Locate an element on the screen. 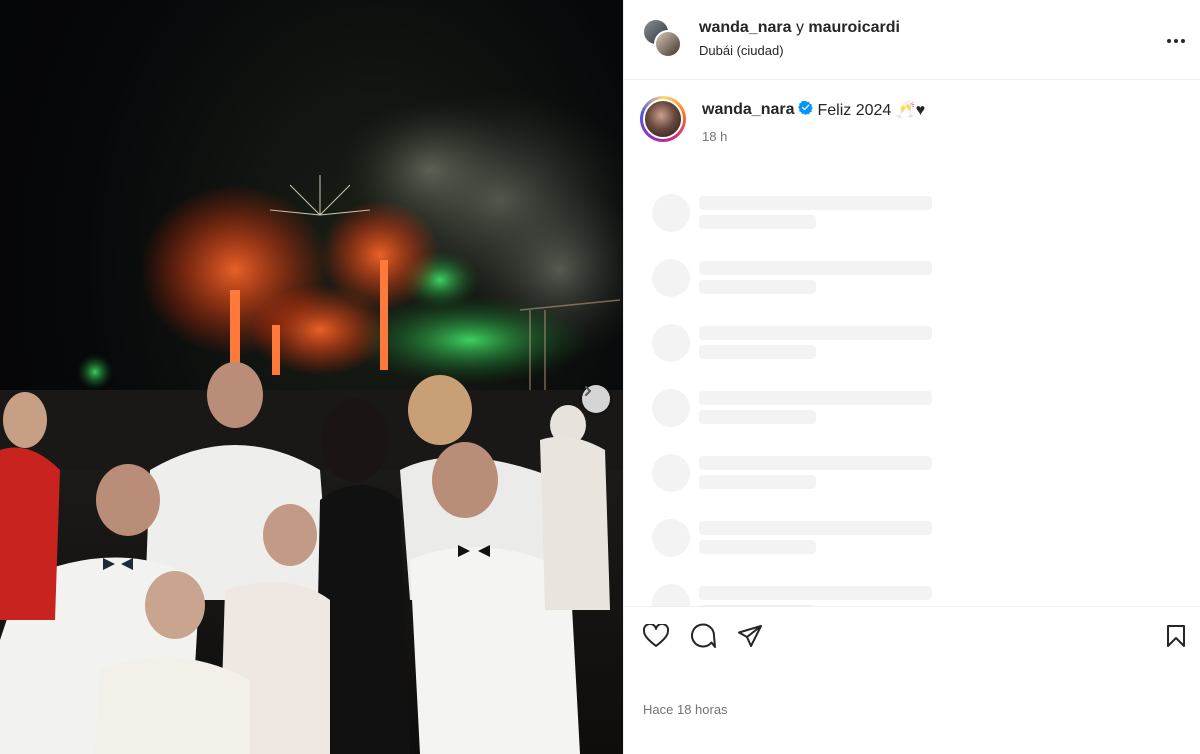  collab-avatars is located at coordinates (663, 39).